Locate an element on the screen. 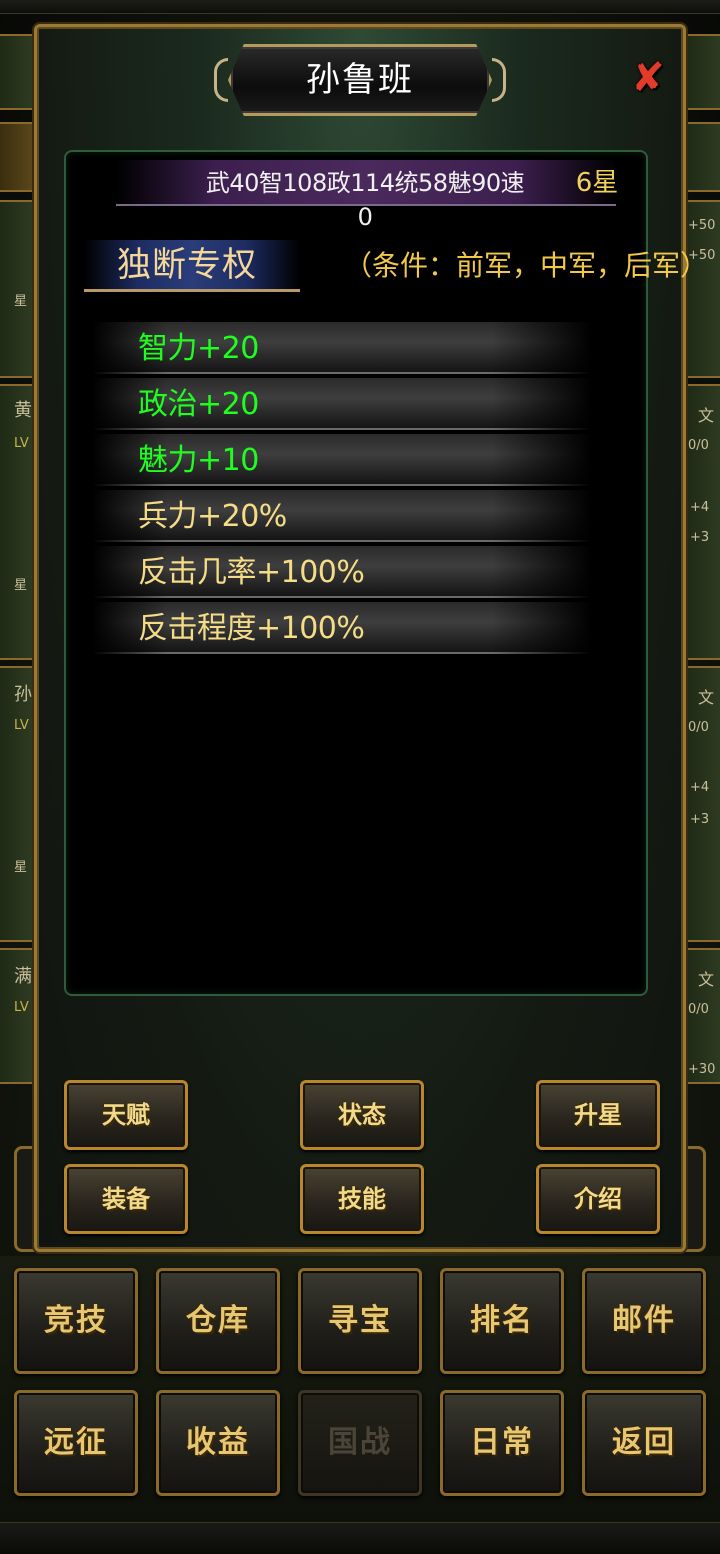 Image resolution: width=720 pixels, height=1554 pixels. general-name-title: 孙鲁班 is located at coordinates (360, 80).